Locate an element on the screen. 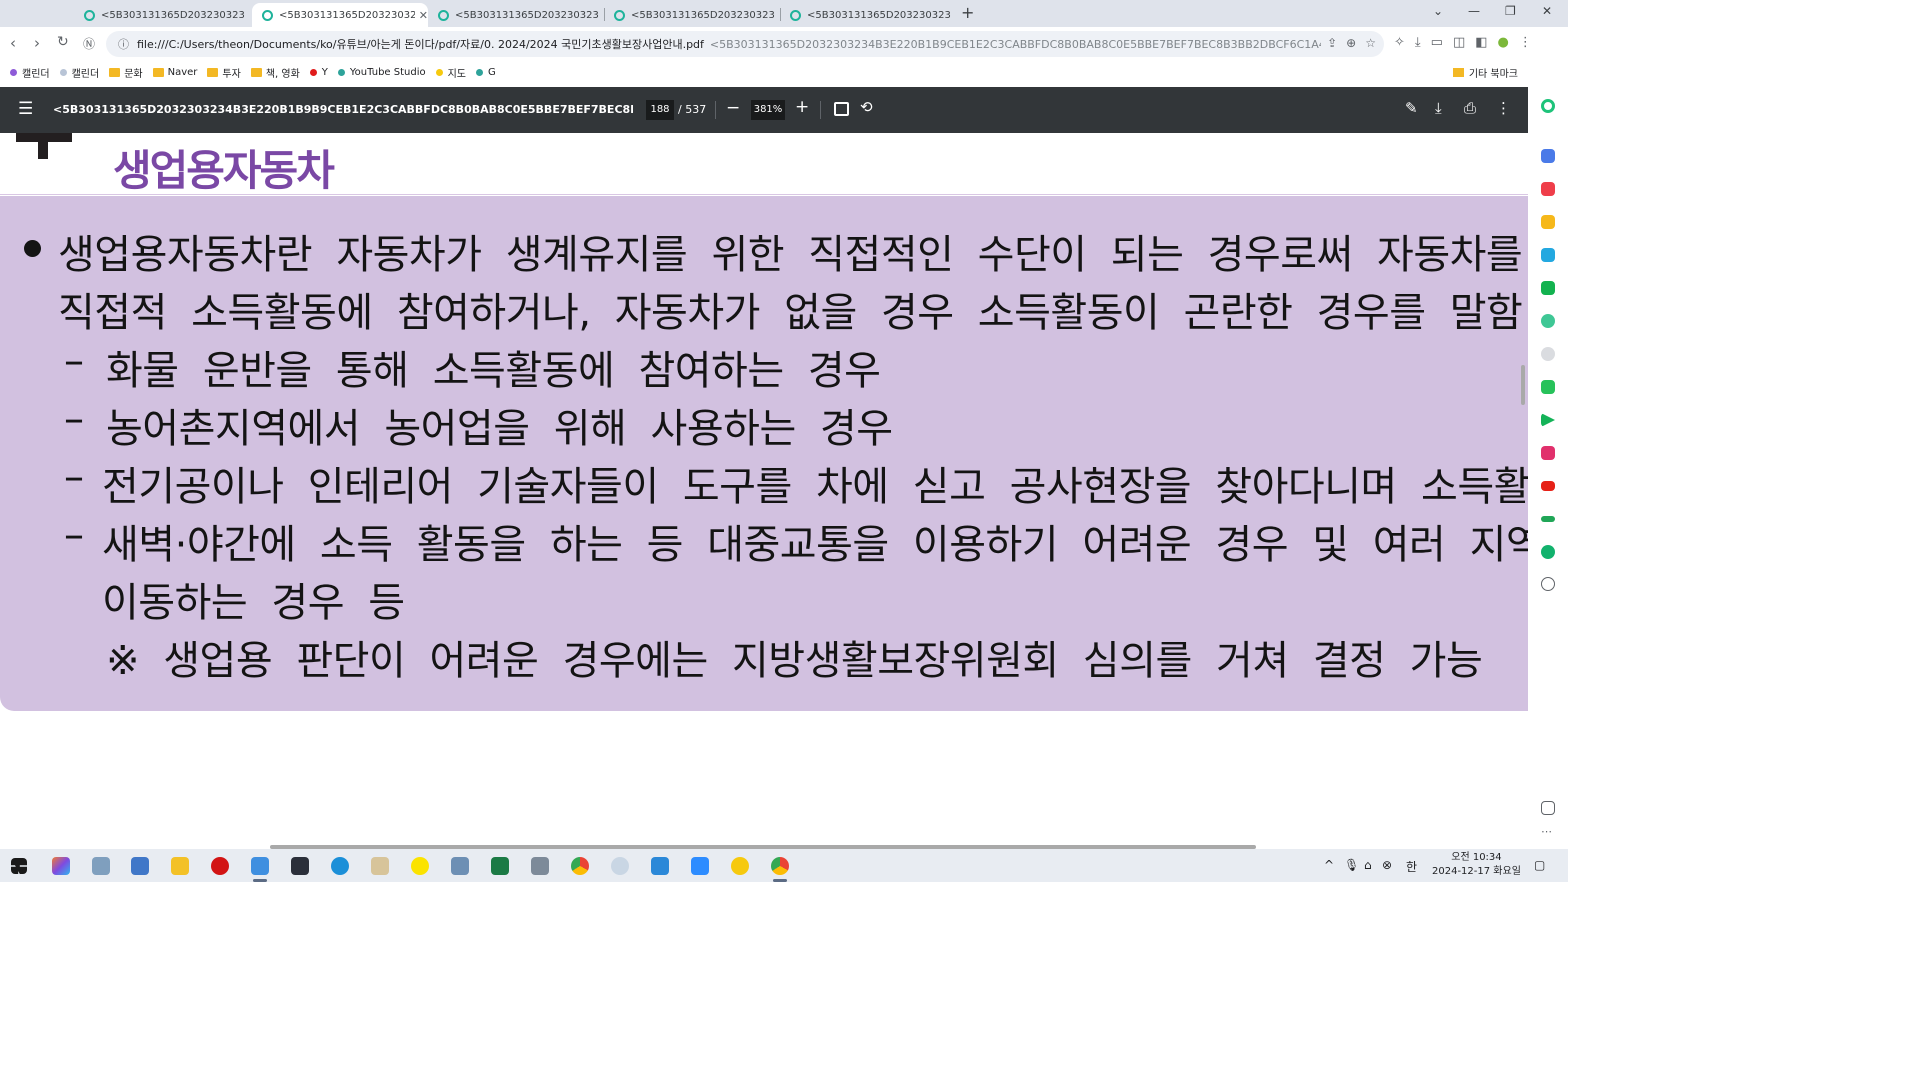 The width and height of the screenshot is (1920, 1080). bookmark-folder: 투자 is located at coordinates (224, 72).